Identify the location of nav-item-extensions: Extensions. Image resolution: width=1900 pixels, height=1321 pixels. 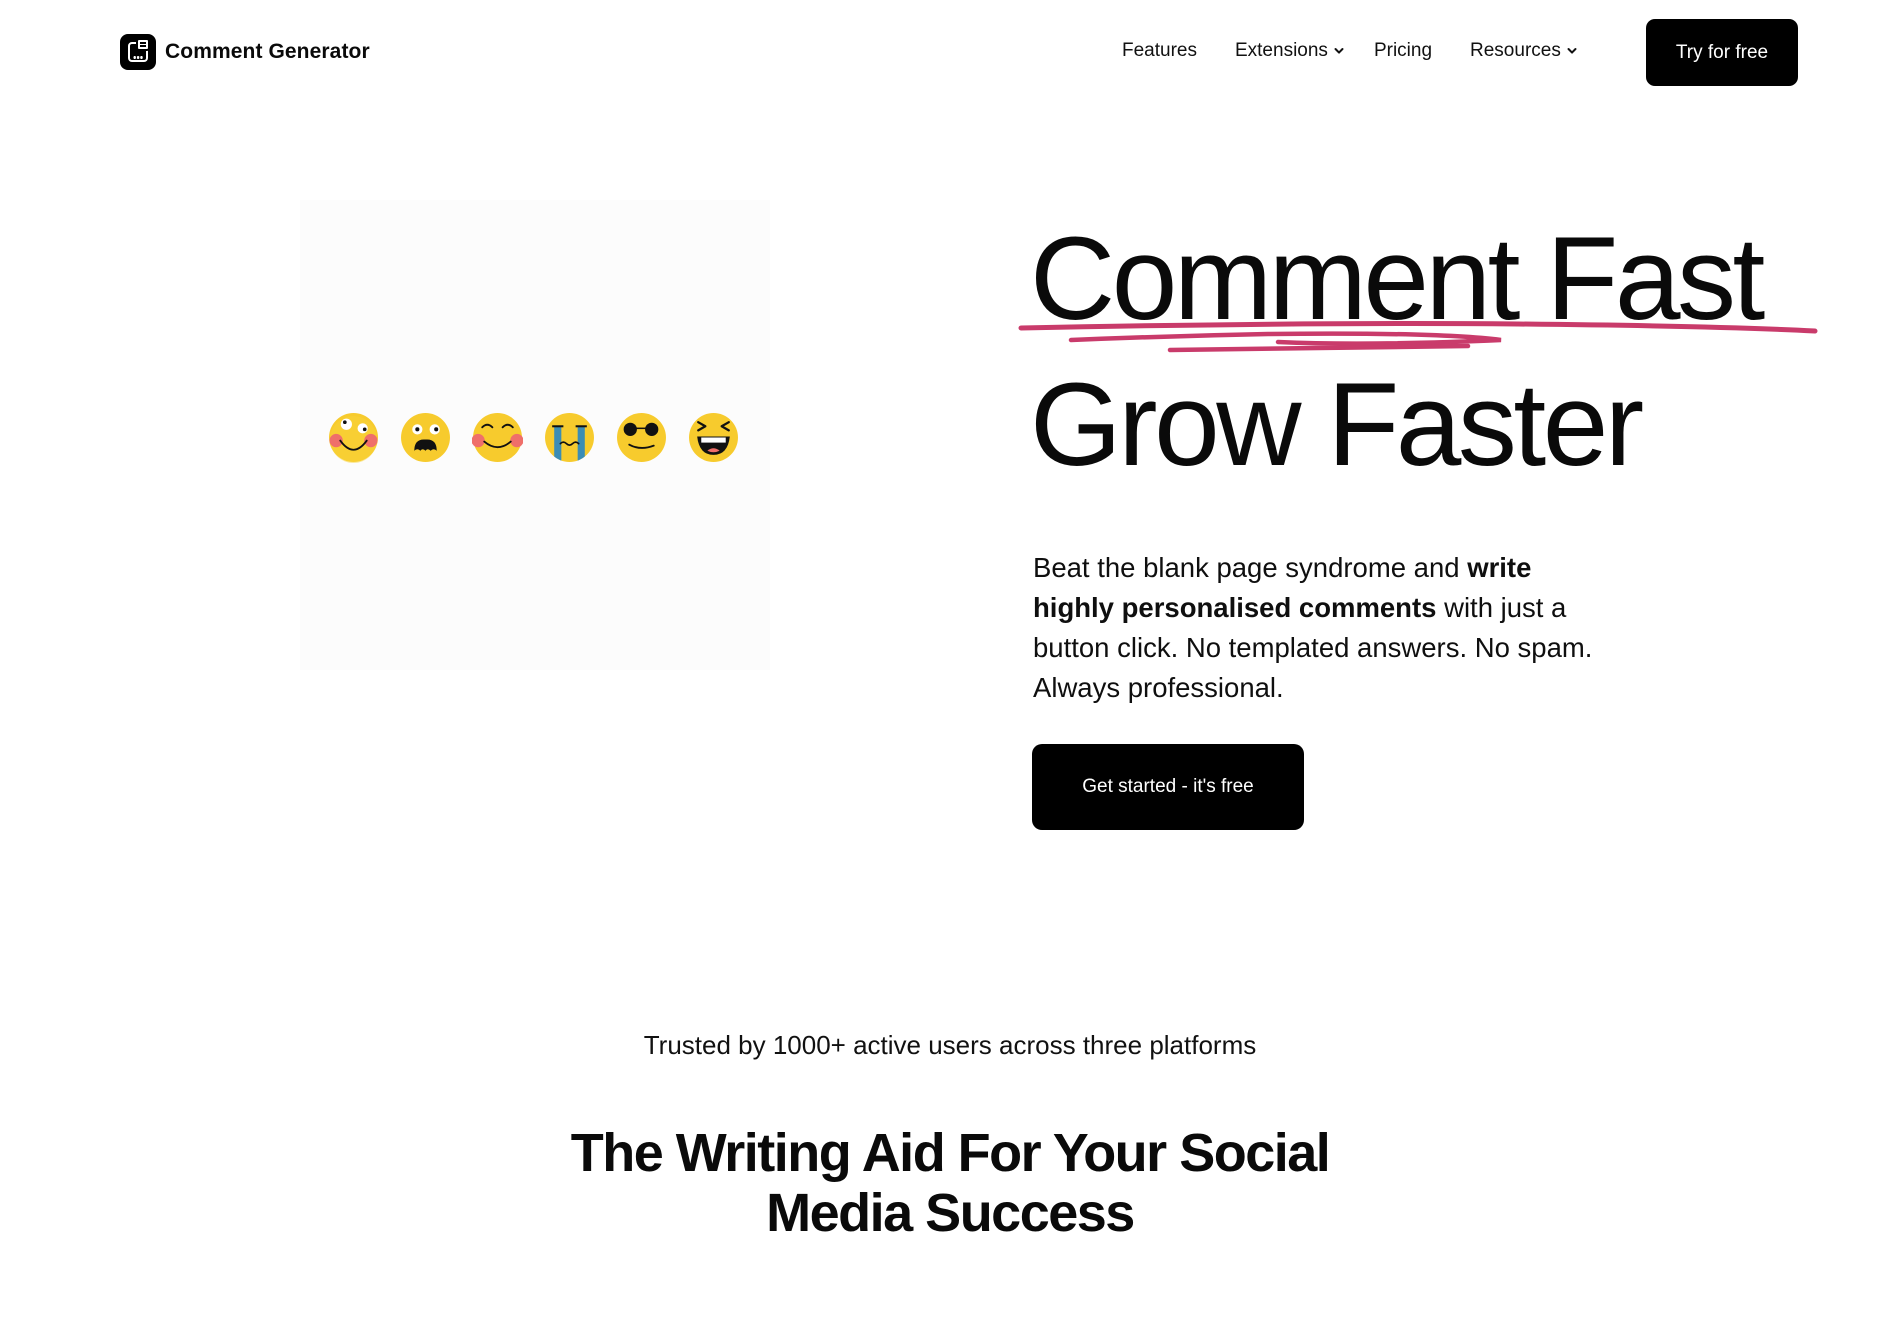
(1289, 51).